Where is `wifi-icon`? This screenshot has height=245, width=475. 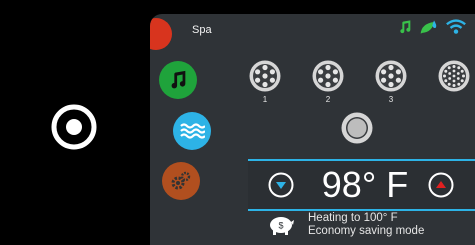
wifi-icon is located at coordinates (456, 26).